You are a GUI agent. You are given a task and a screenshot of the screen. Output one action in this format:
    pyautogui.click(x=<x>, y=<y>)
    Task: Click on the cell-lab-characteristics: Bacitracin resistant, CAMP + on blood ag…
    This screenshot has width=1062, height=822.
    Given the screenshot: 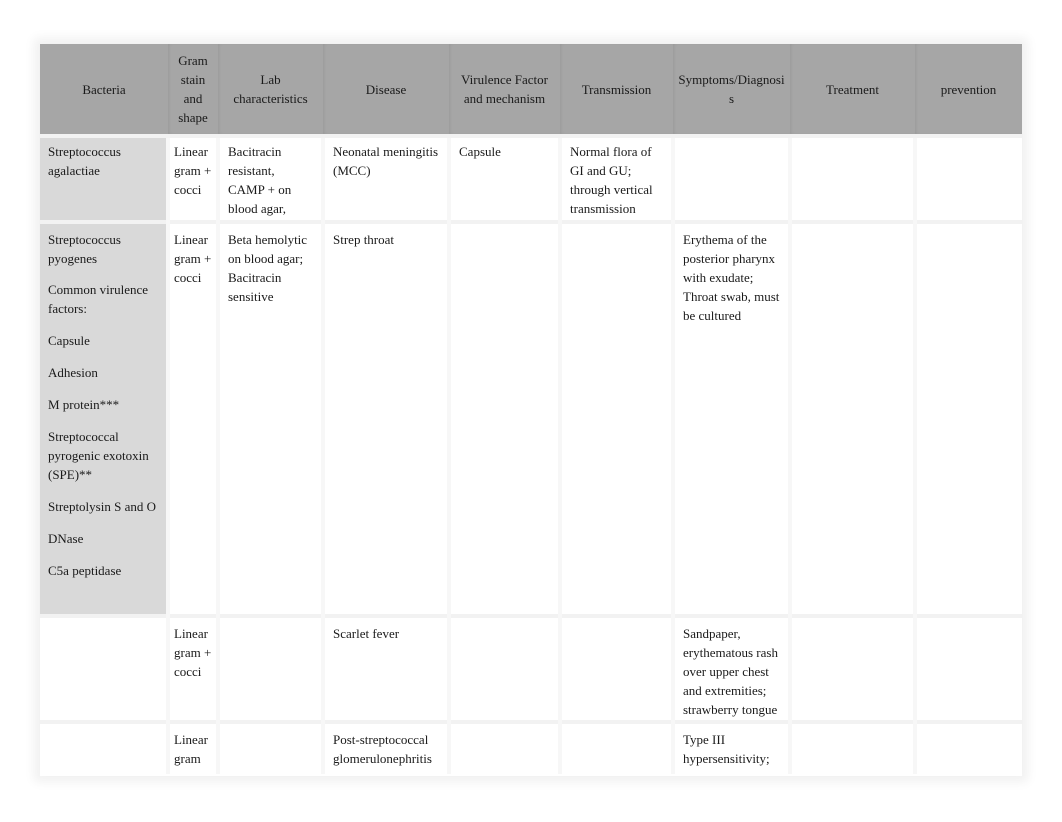 What is the action you would take?
    pyautogui.click(x=269, y=178)
    